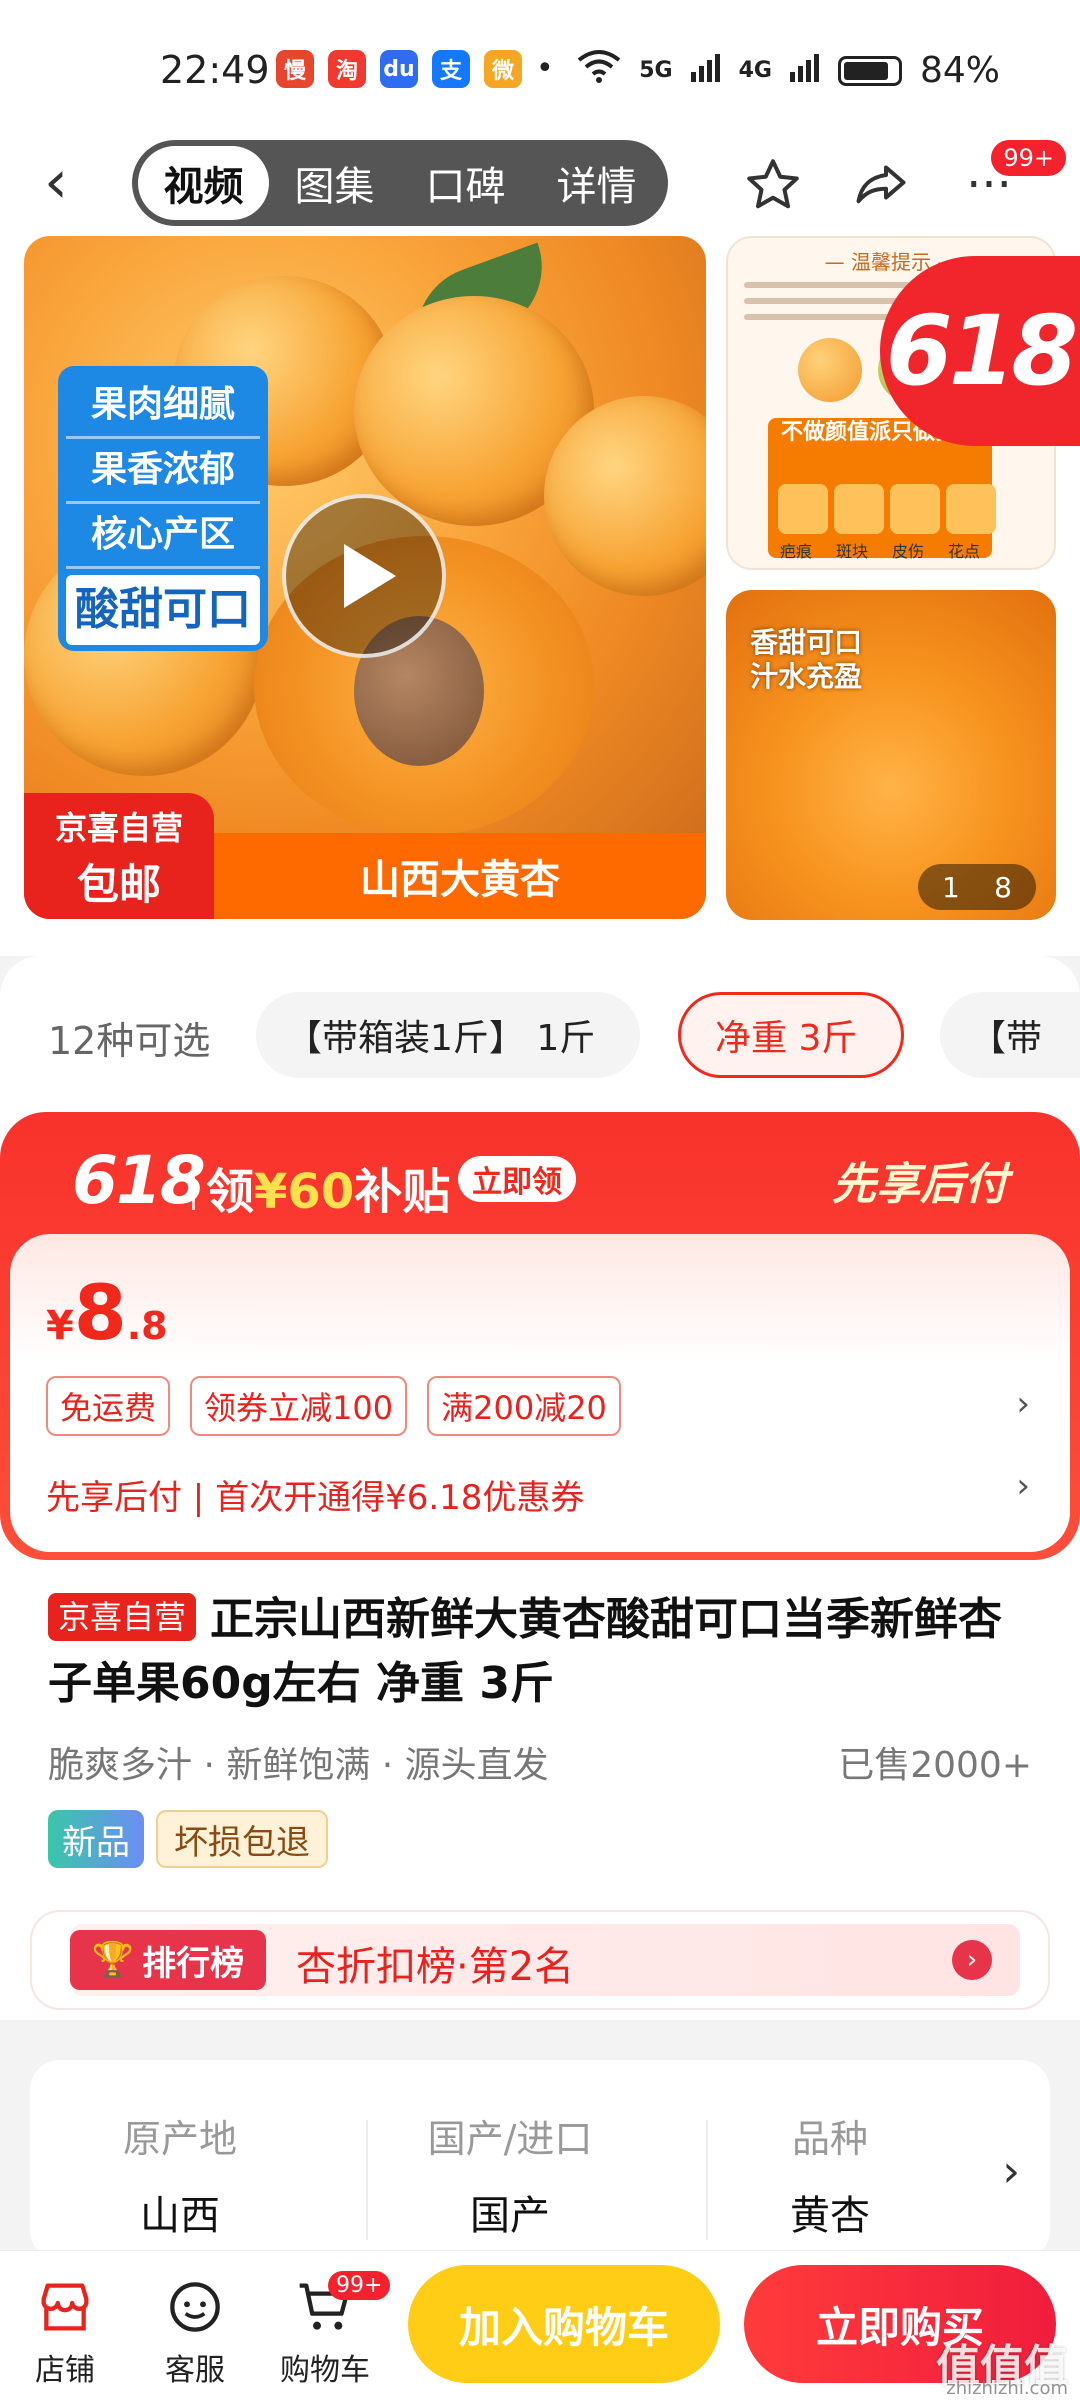 This screenshot has width=1080, height=2400. What do you see at coordinates (96, 1839) in the screenshot?
I see `new-product-tag: 新品` at bounding box center [96, 1839].